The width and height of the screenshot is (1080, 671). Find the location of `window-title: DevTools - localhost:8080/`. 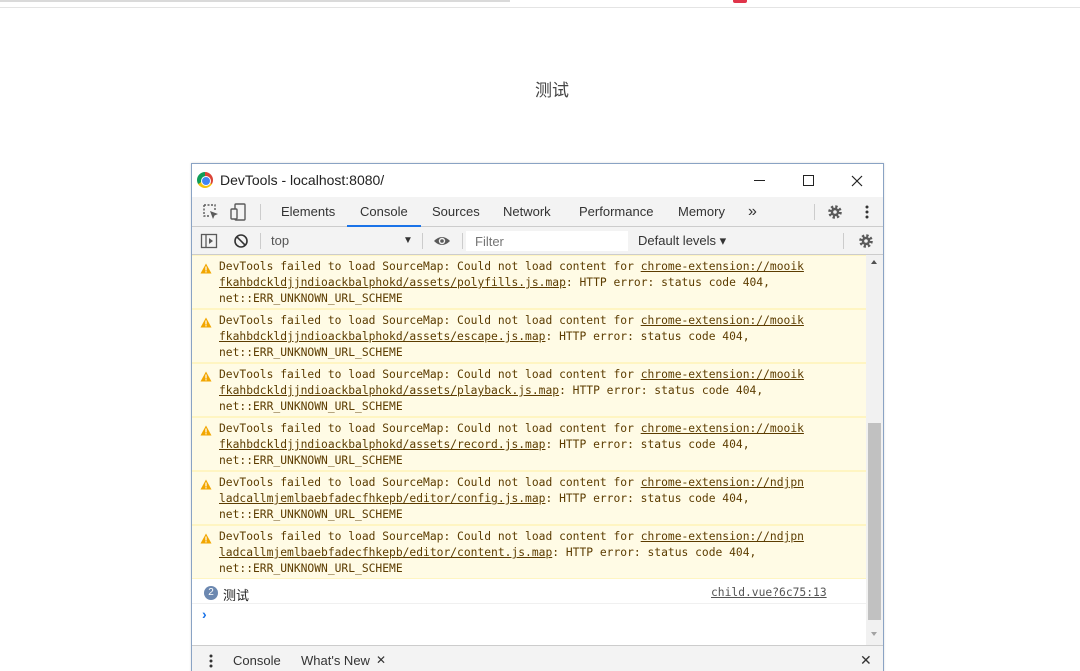

window-title: DevTools - localhost:8080/ is located at coordinates (302, 180).